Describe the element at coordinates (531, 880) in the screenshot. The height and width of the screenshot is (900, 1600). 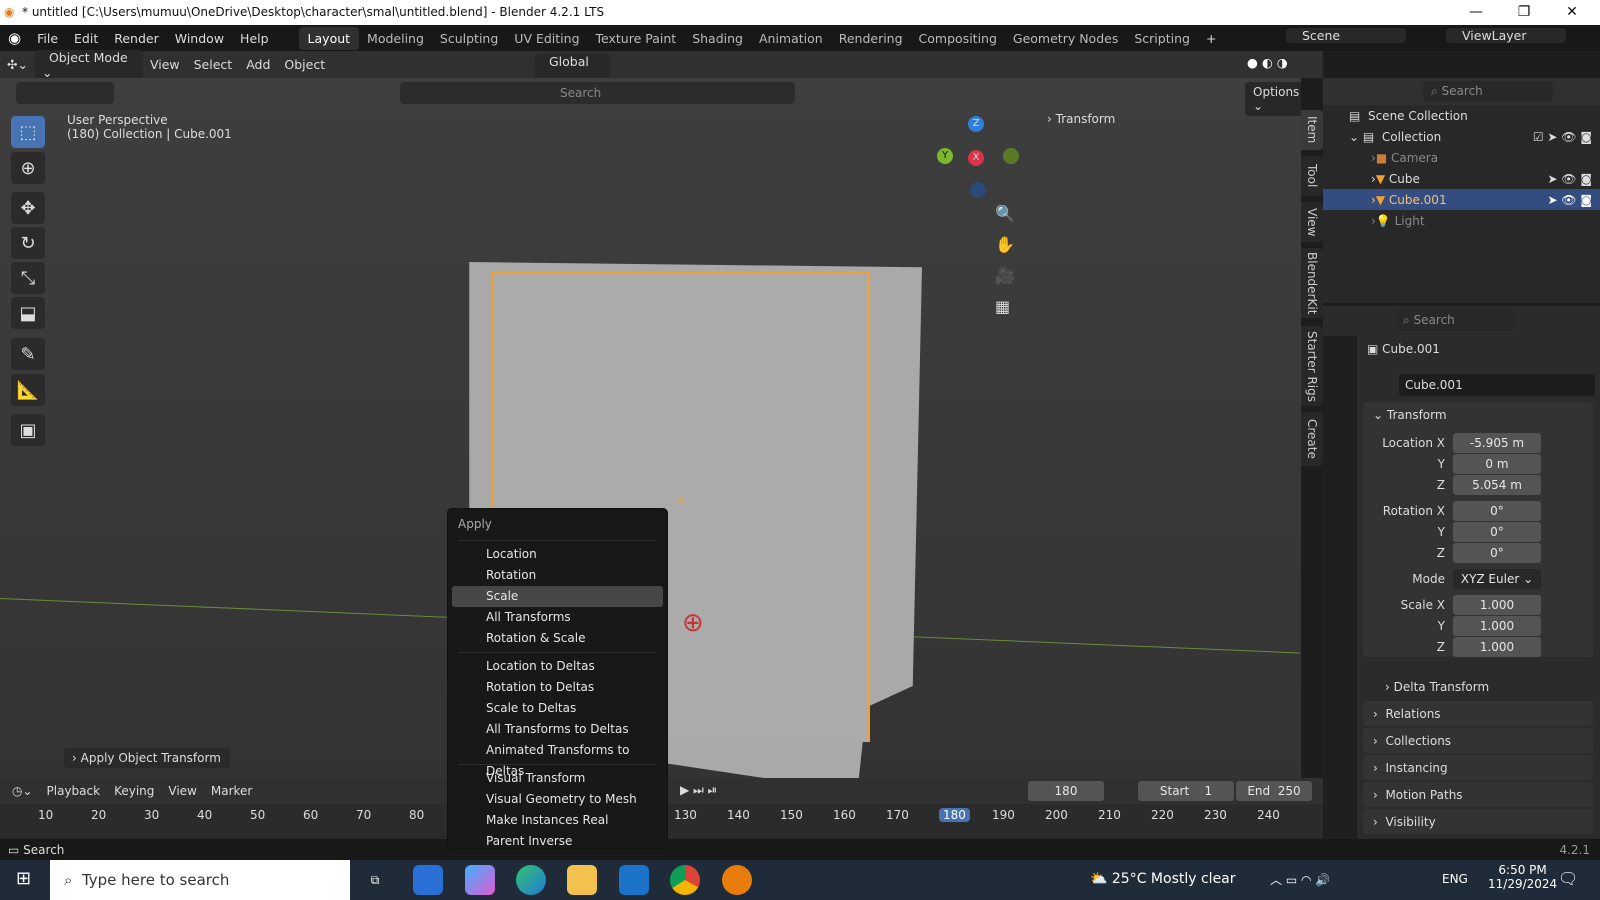
I see `edge-icon` at that location.